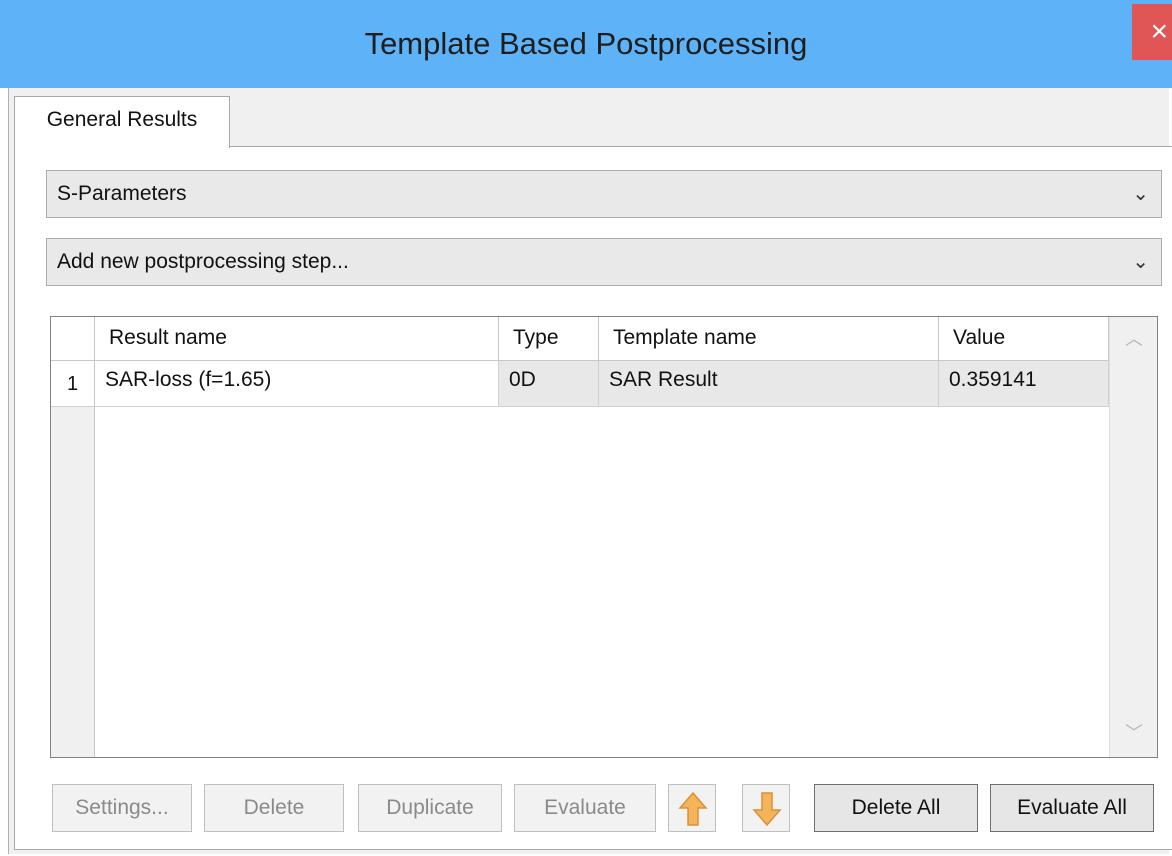 This screenshot has height=856, width=1172. What do you see at coordinates (1159, 31) in the screenshot?
I see `close-icon: ×` at bounding box center [1159, 31].